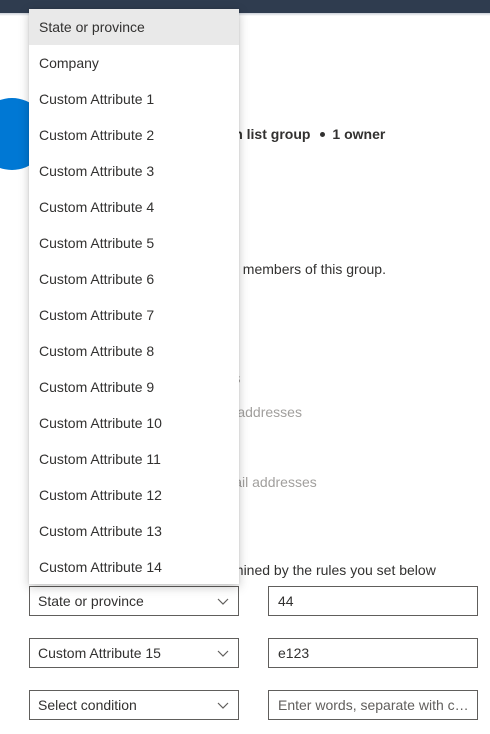 The height and width of the screenshot is (734, 490). What do you see at coordinates (134, 279) in the screenshot?
I see `dropdown-option-custom-attribute-6: Custom Attribute 6` at bounding box center [134, 279].